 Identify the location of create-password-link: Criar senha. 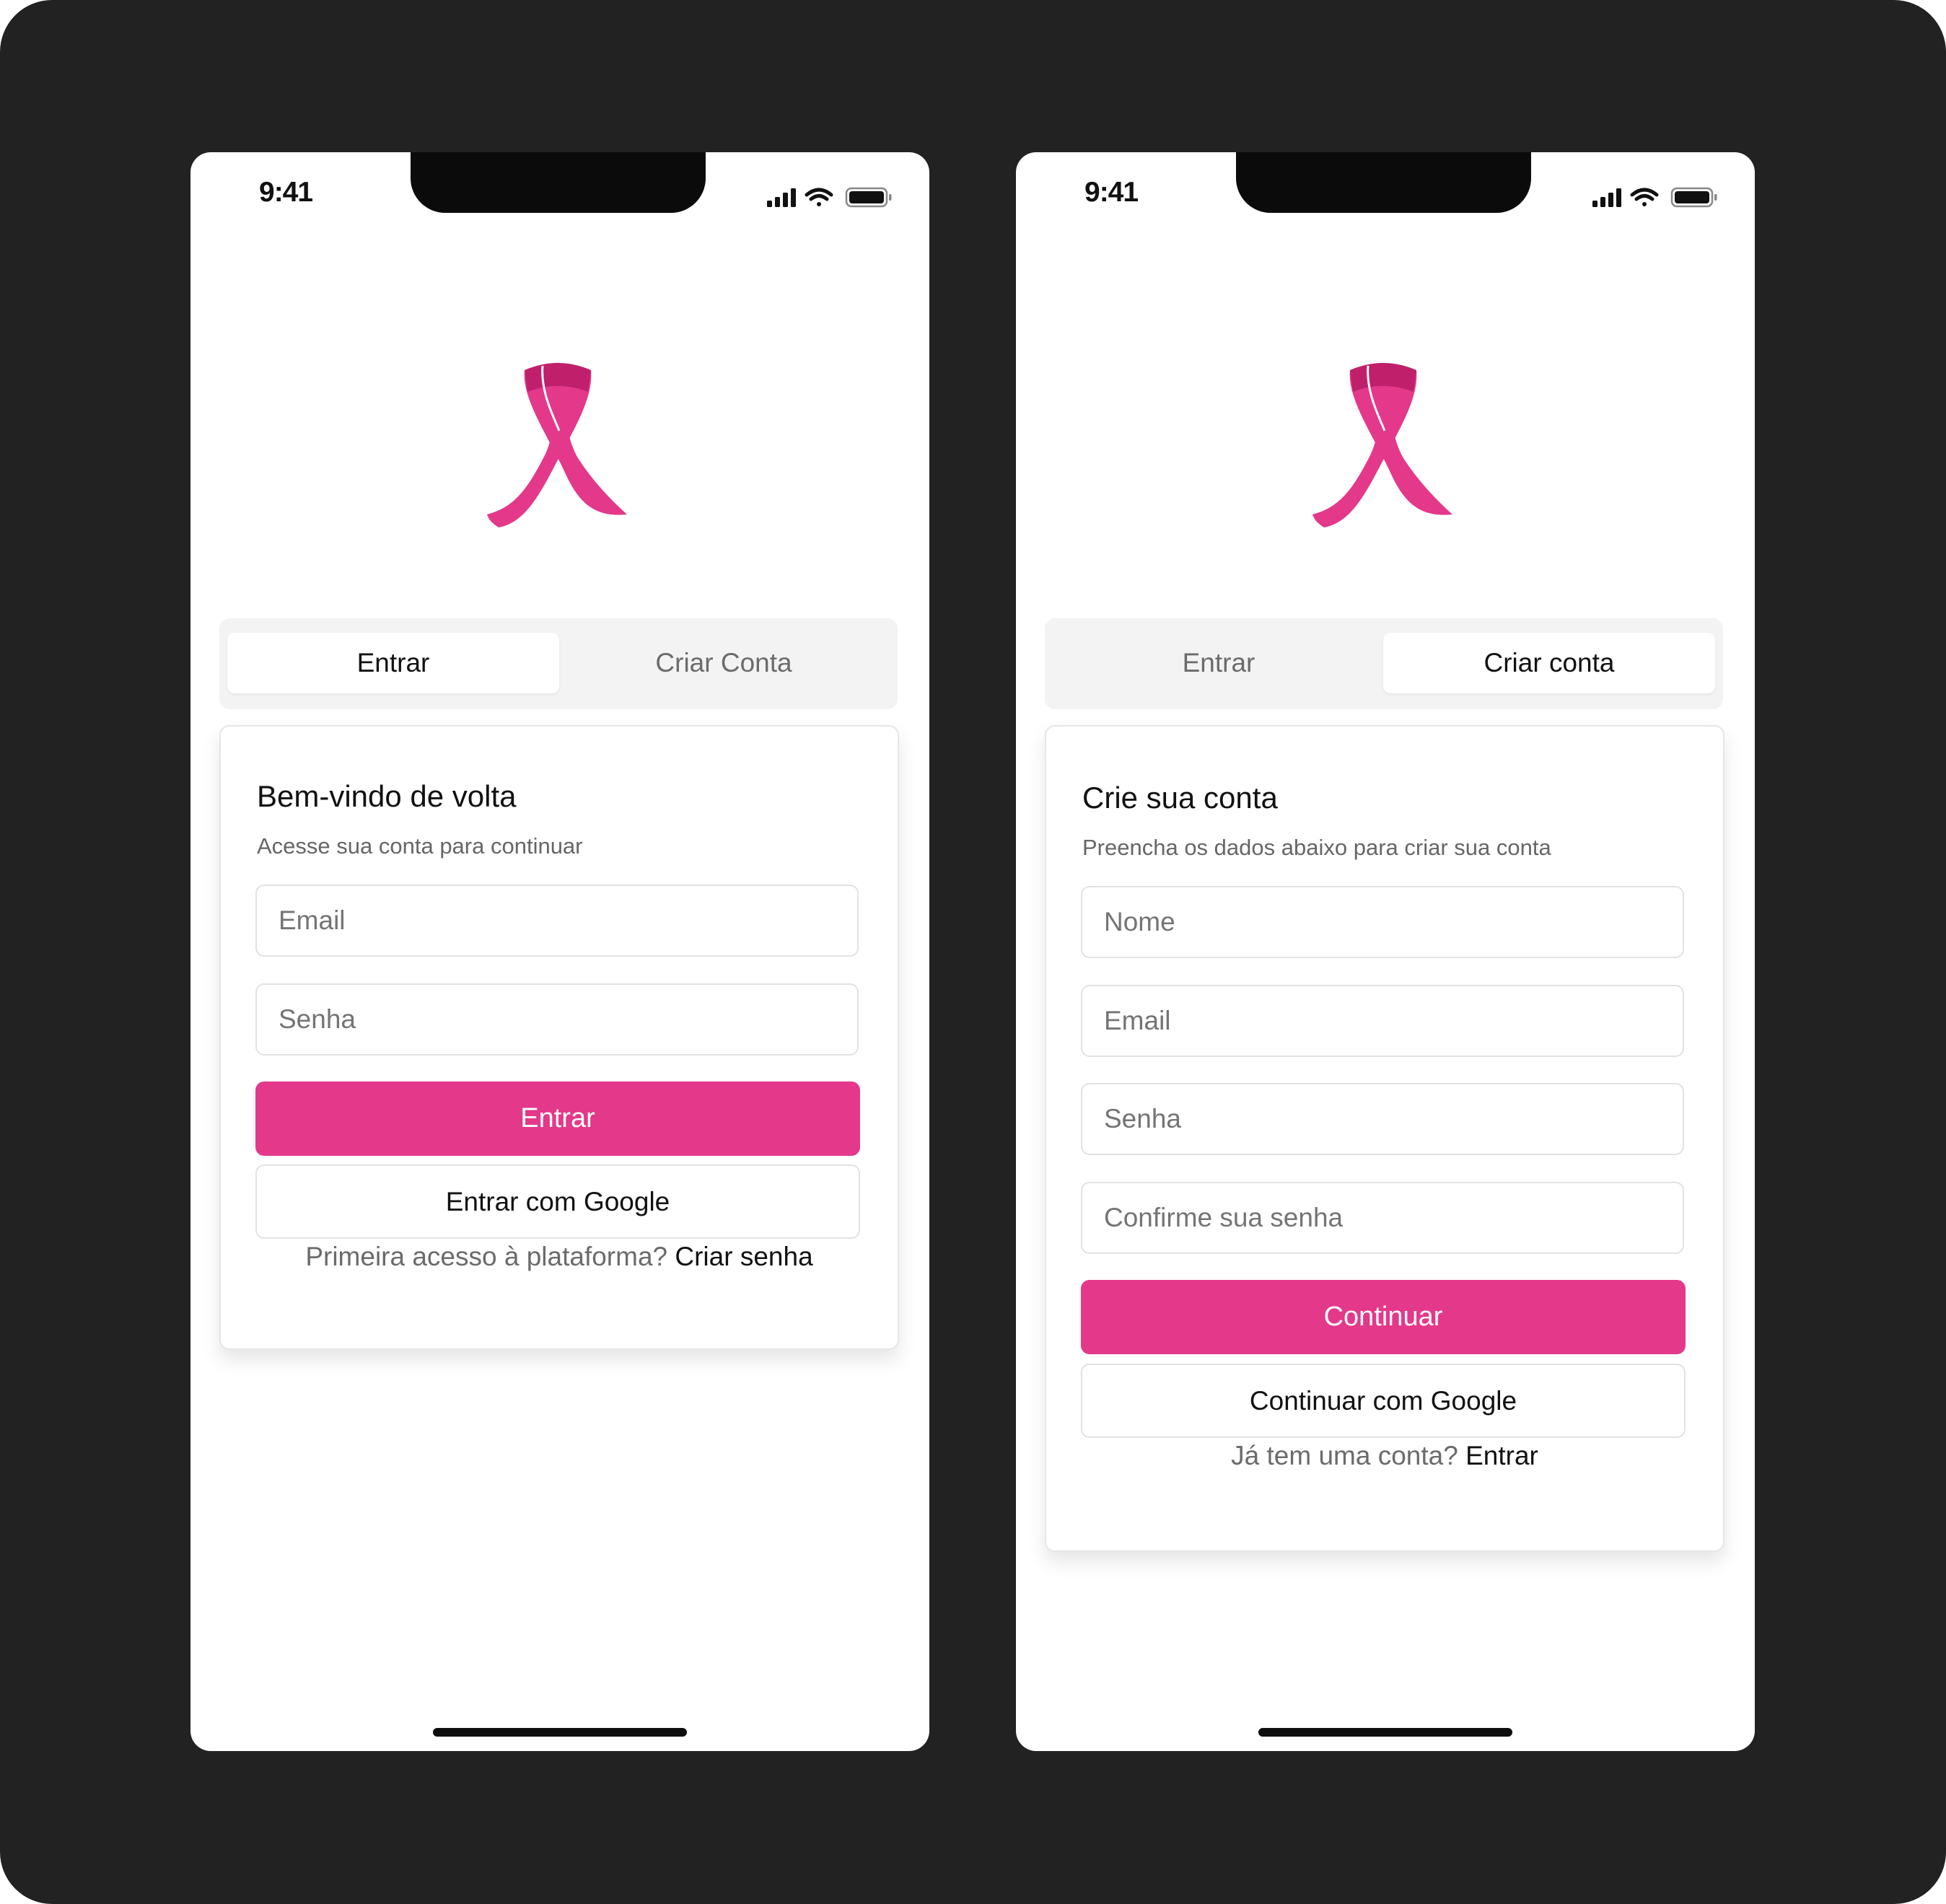
(743, 1256).